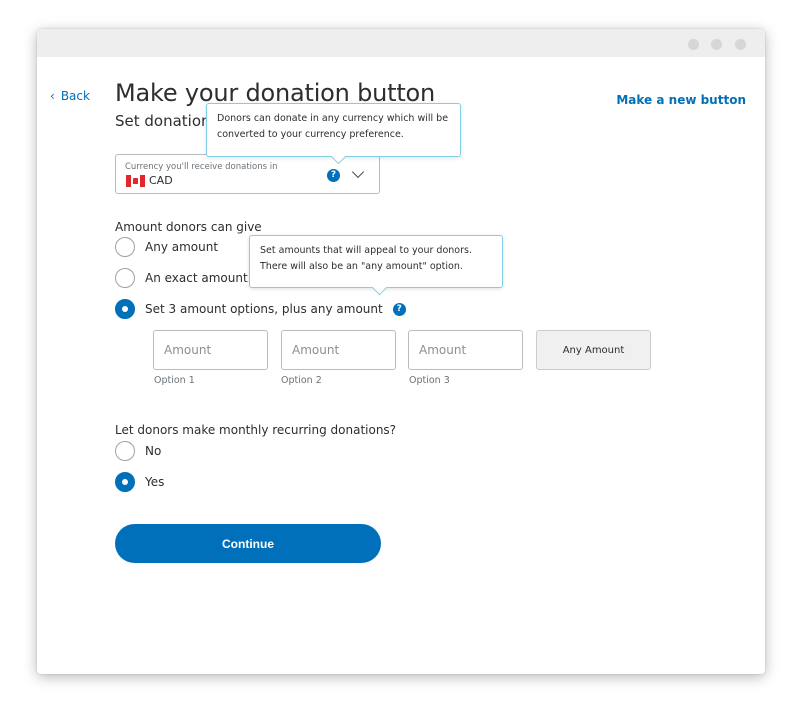 The image size is (800, 702). Describe the element at coordinates (135, 181) in the screenshot. I see `canada-flag-icon` at that location.